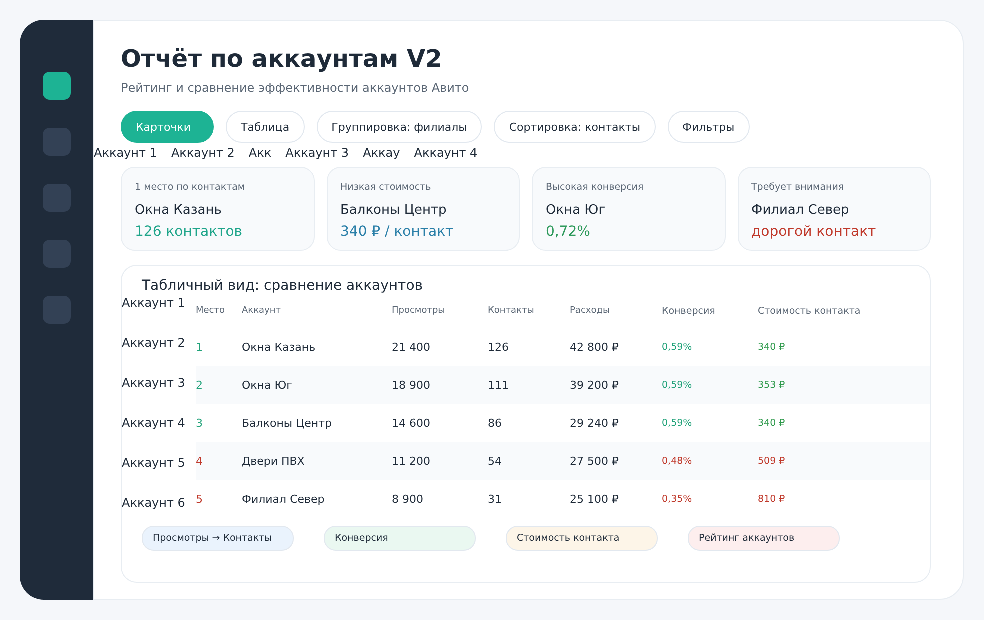 This screenshot has width=984, height=620. Describe the element at coordinates (381, 153) in the screenshot. I see `account-label: Аккау` at that location.